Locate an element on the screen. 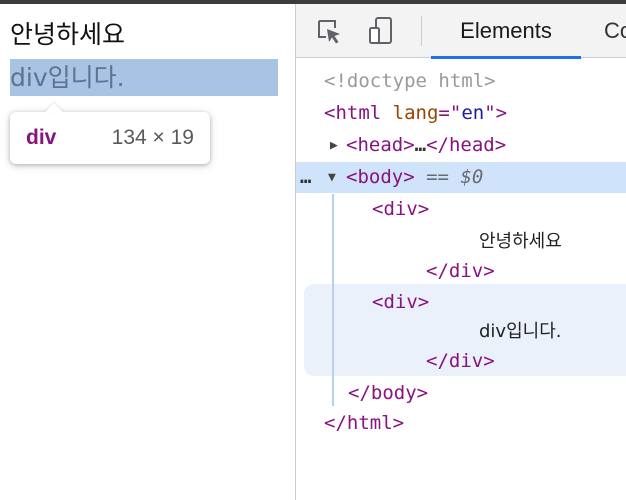 This screenshot has height=500, width=626. devtools-toolbar: Elements Co is located at coordinates (461, 31).